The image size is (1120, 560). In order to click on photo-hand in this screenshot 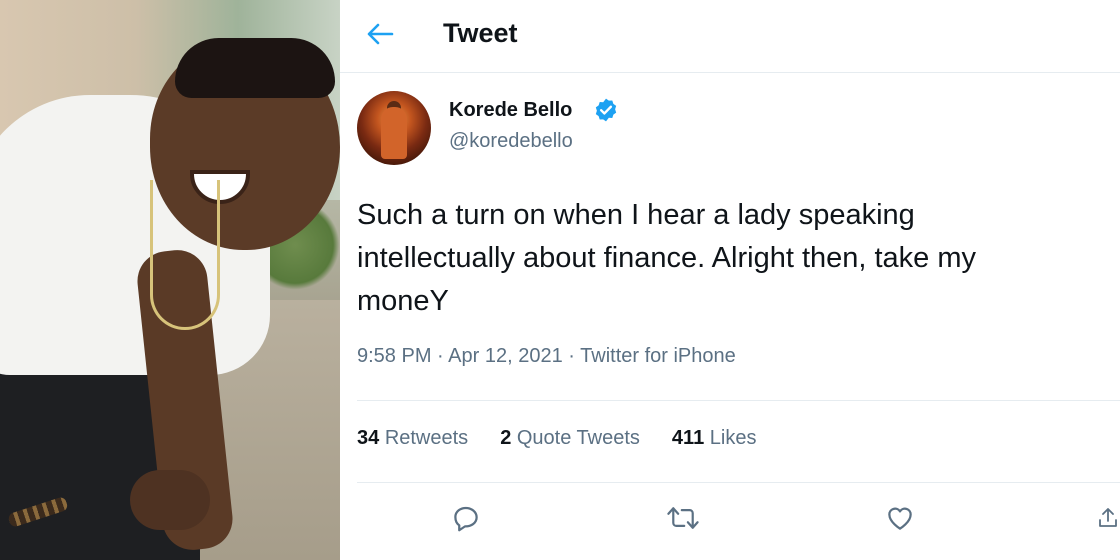, I will do `click(170, 500)`.